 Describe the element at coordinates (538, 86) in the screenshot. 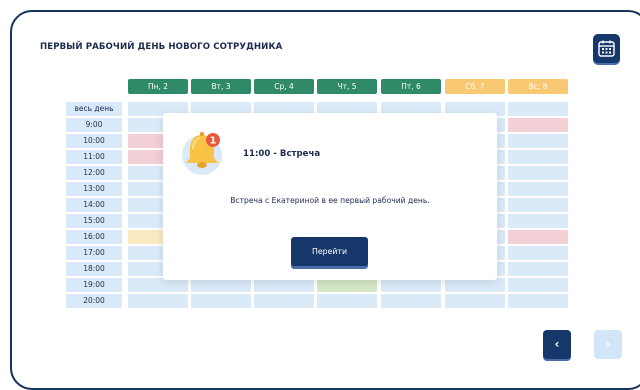

I see `day-header-sun: Вс, 8` at that location.